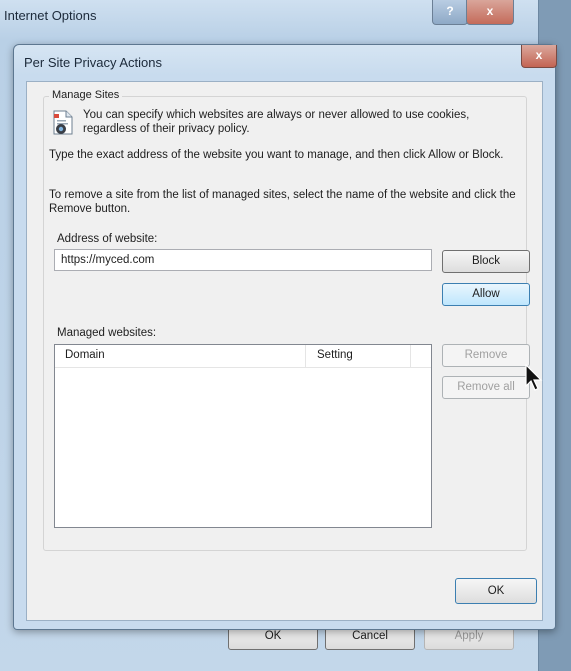 The image size is (571, 671). Describe the element at coordinates (50, 15) in the screenshot. I see `outer-window-title: Internet Options` at that location.